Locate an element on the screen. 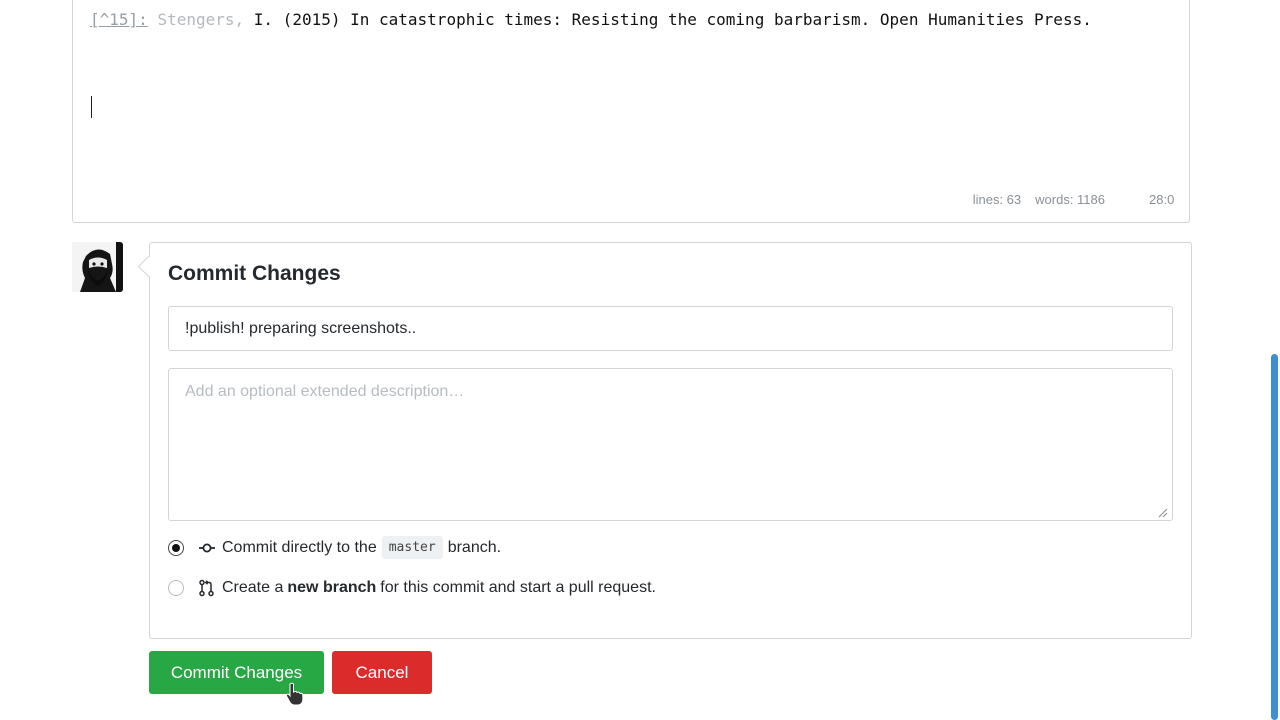  page-scrollbar is located at coordinates (1274, 360).